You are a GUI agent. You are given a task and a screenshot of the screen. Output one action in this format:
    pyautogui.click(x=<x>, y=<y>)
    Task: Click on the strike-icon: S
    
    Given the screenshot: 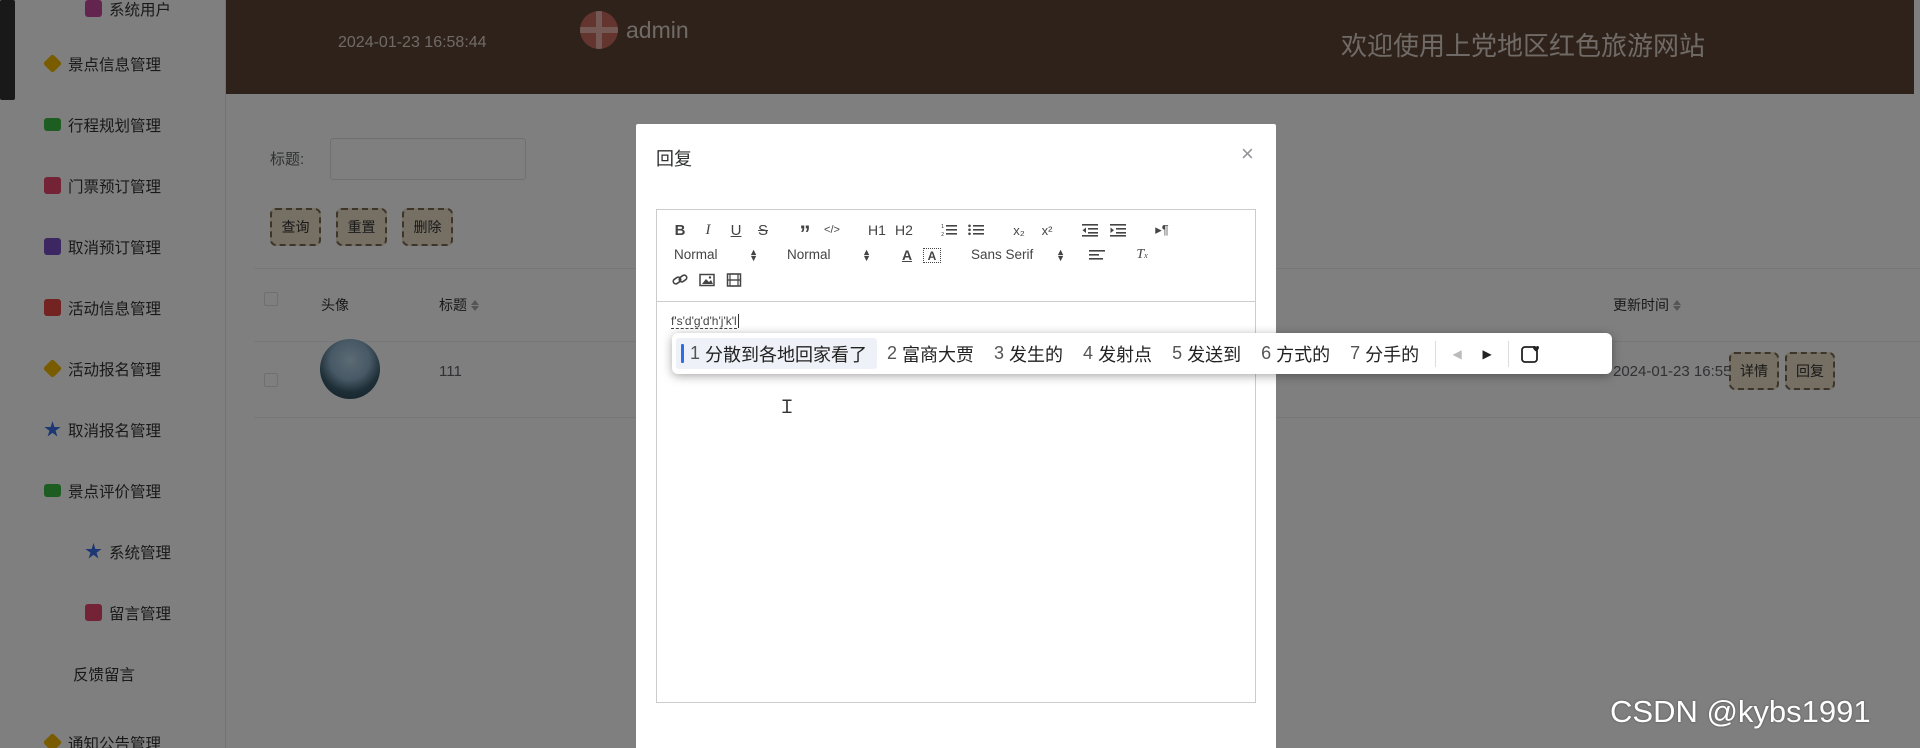 What is the action you would take?
    pyautogui.click(x=763, y=230)
    